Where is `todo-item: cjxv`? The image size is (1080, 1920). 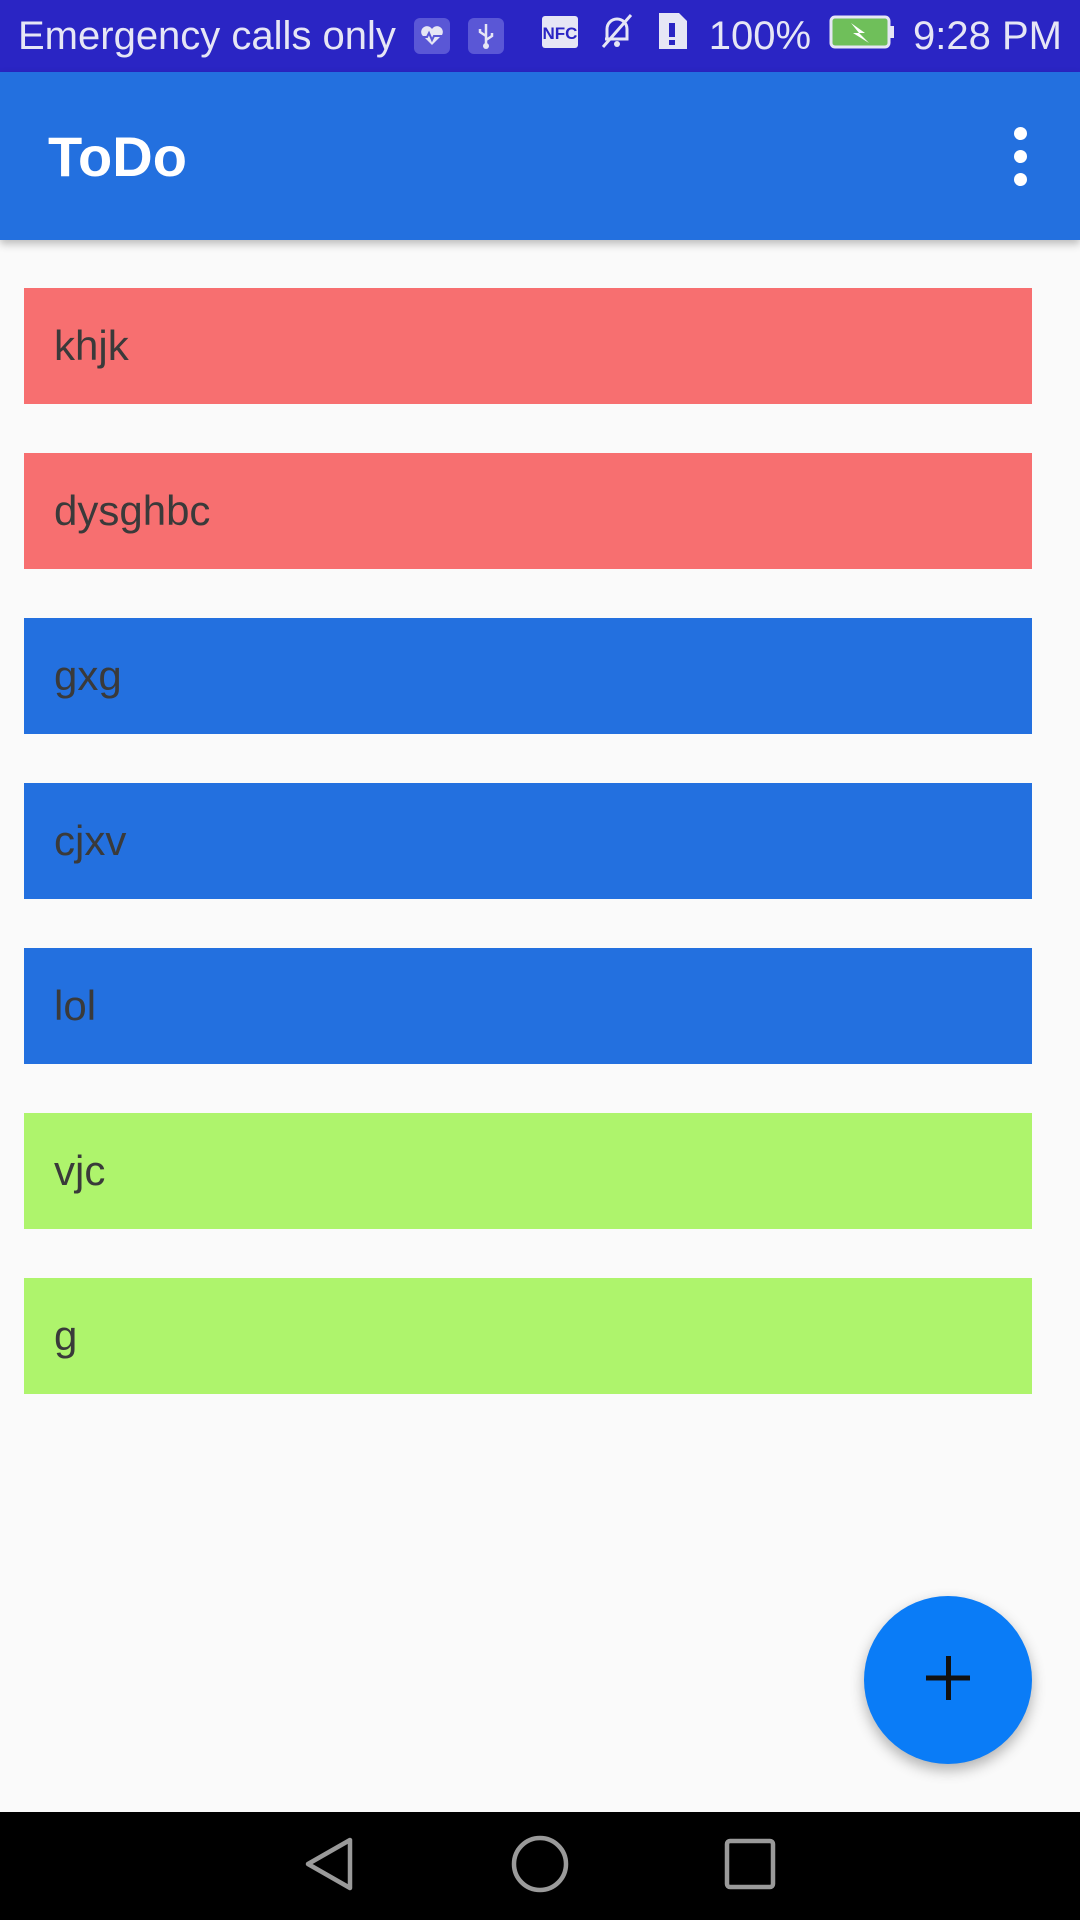
todo-item: cjxv is located at coordinates (528, 841).